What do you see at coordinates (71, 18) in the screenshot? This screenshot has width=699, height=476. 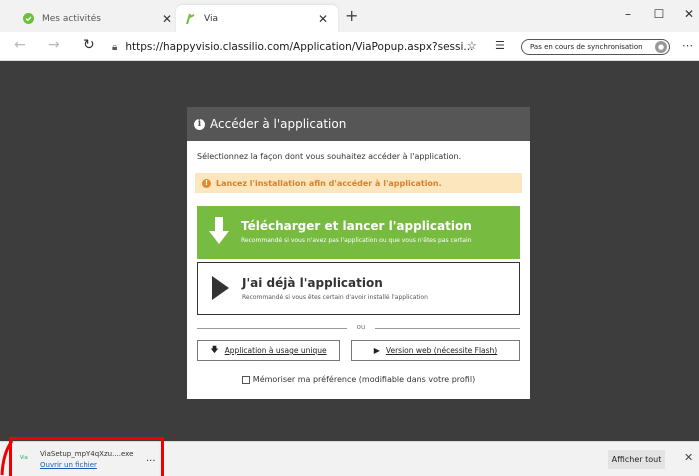 I see `tab-title: Mes activités` at bounding box center [71, 18].